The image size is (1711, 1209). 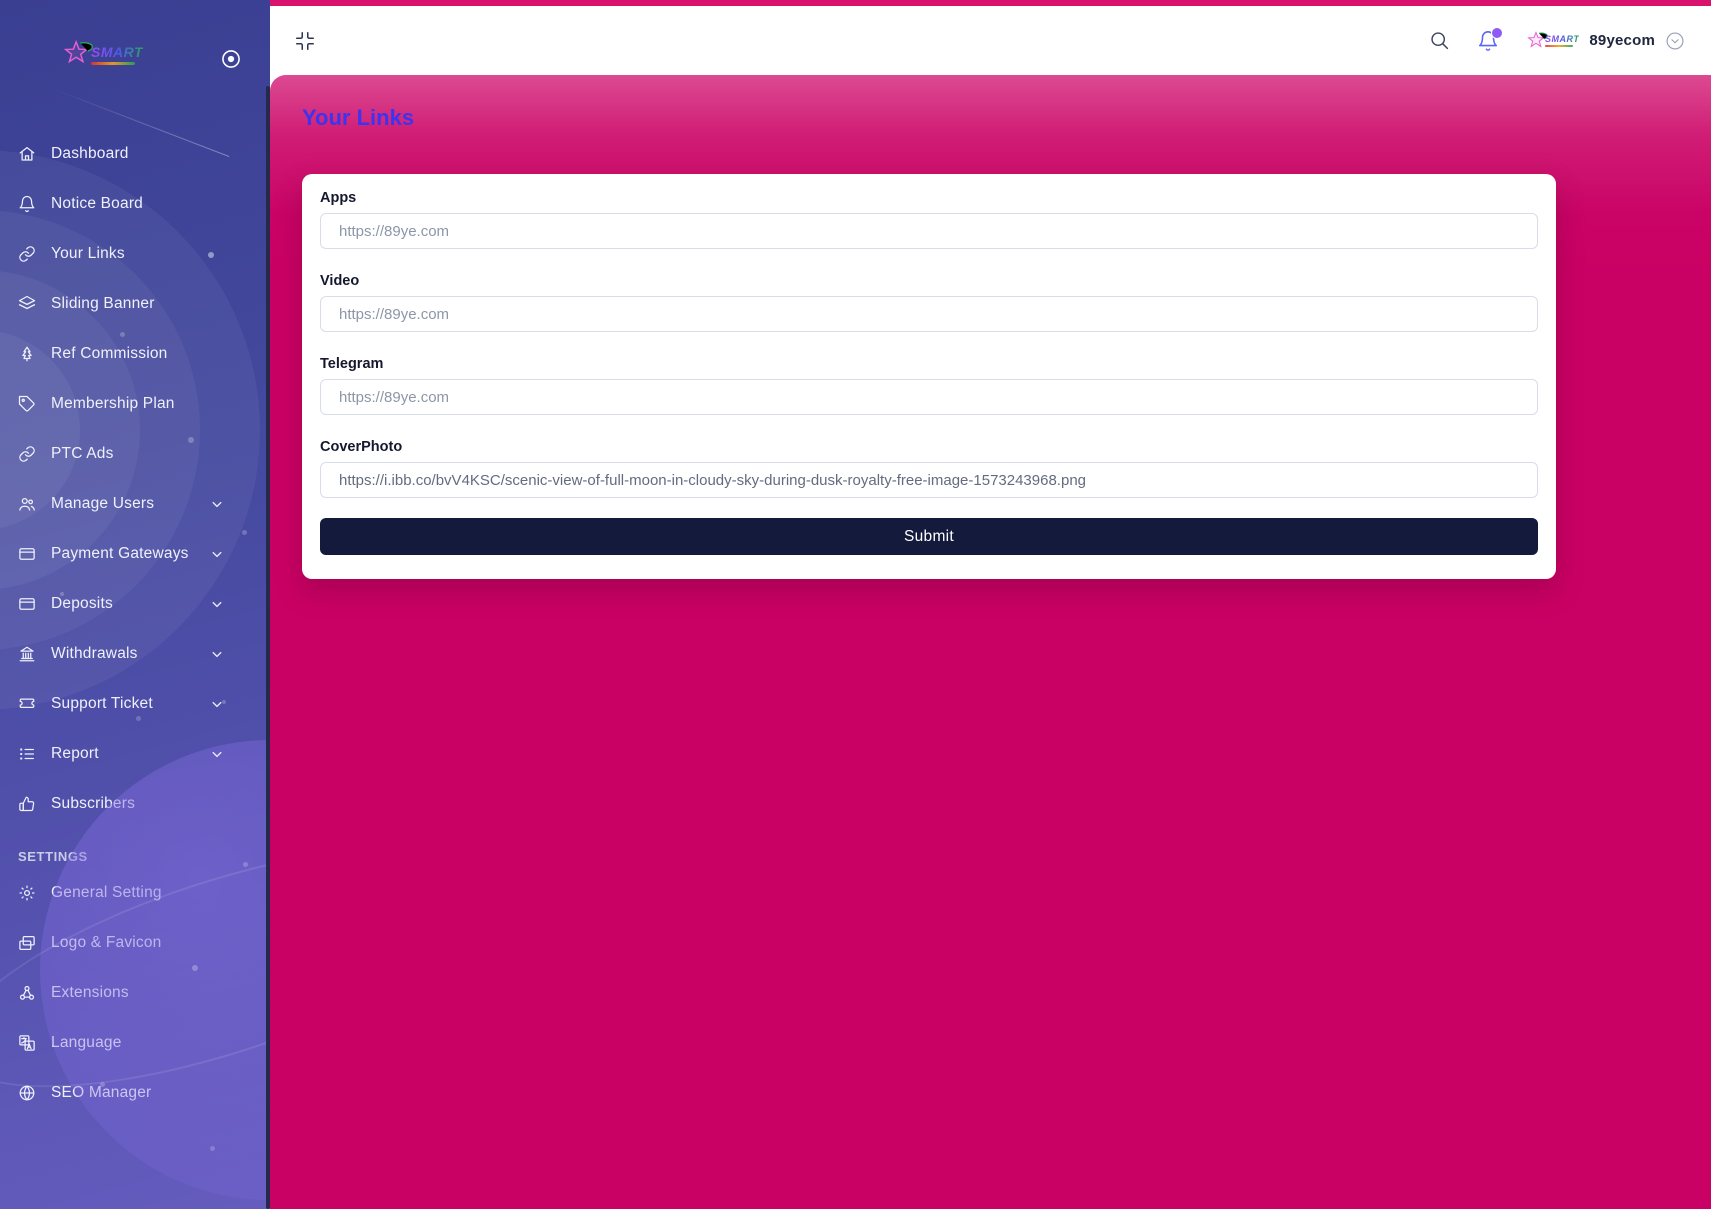 I want to click on gear-icon, so click(x=27, y=893).